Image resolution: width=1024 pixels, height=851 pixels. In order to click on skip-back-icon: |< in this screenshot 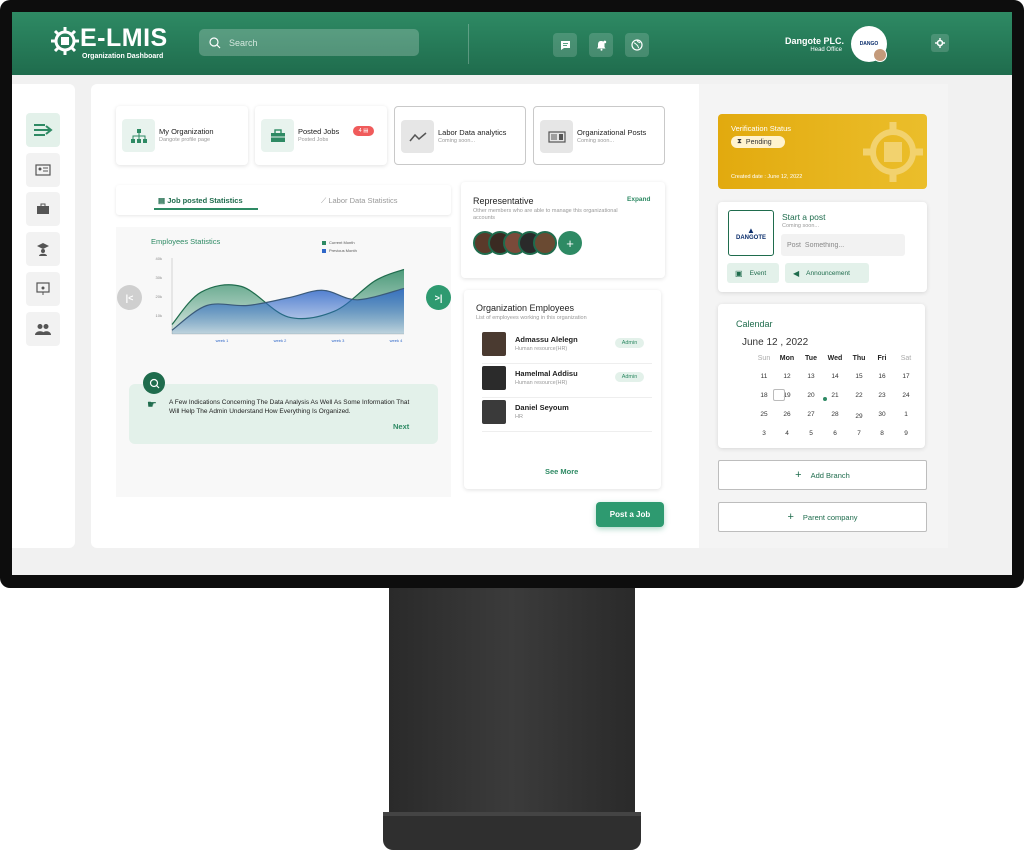, I will do `click(129, 297)`.